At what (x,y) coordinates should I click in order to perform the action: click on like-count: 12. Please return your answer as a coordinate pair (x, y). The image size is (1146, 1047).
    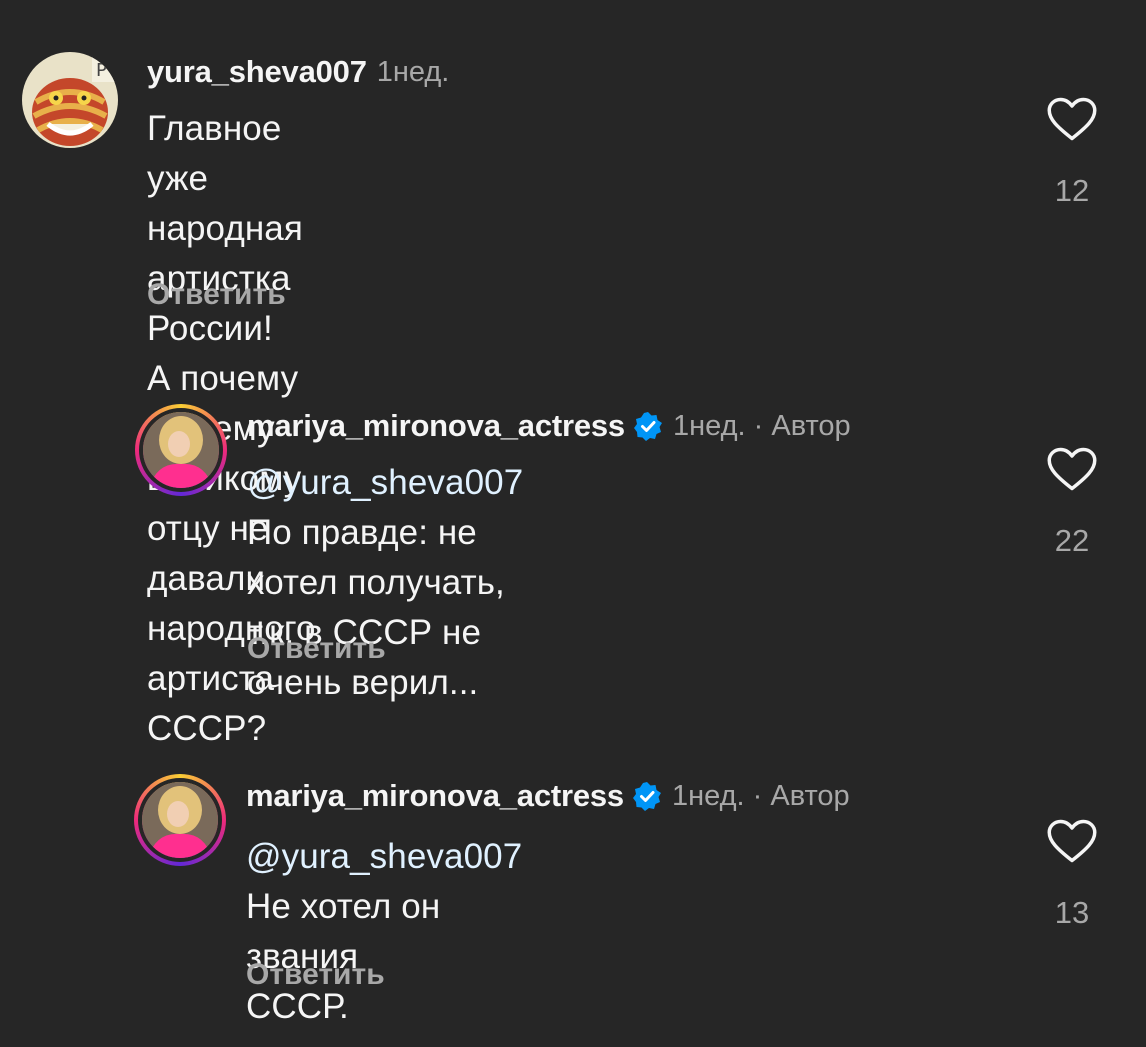
    Looking at the image, I should click on (1072, 190).